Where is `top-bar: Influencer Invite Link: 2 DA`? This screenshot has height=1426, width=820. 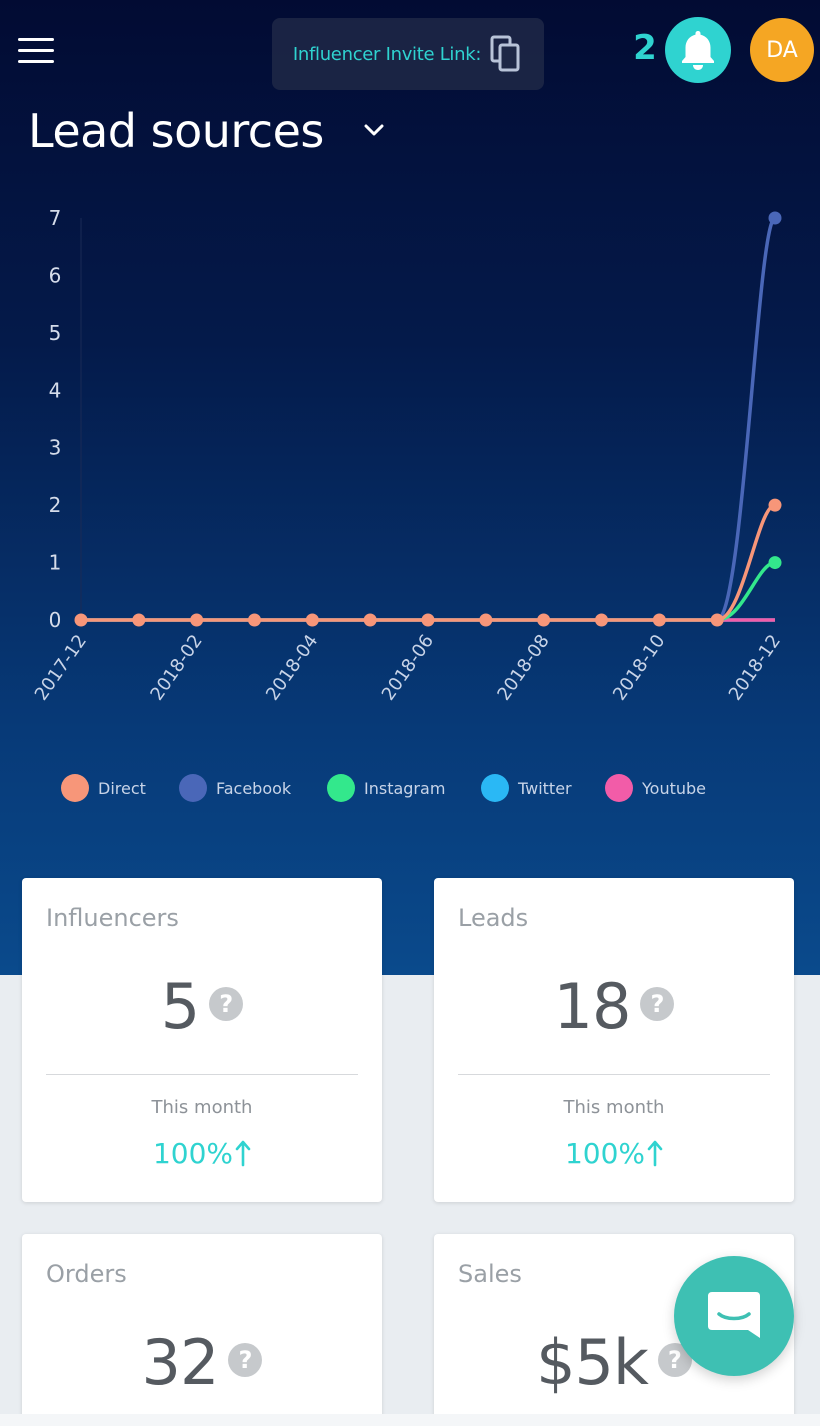
top-bar: Influencer Invite Link: 2 DA is located at coordinates (410, 50).